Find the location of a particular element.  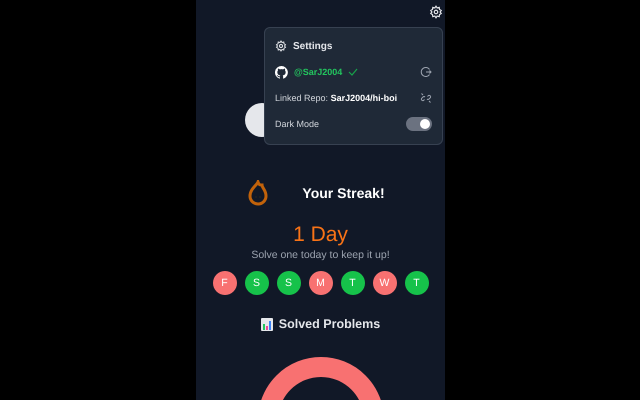

streak-count: 1 Day is located at coordinates (320, 235).